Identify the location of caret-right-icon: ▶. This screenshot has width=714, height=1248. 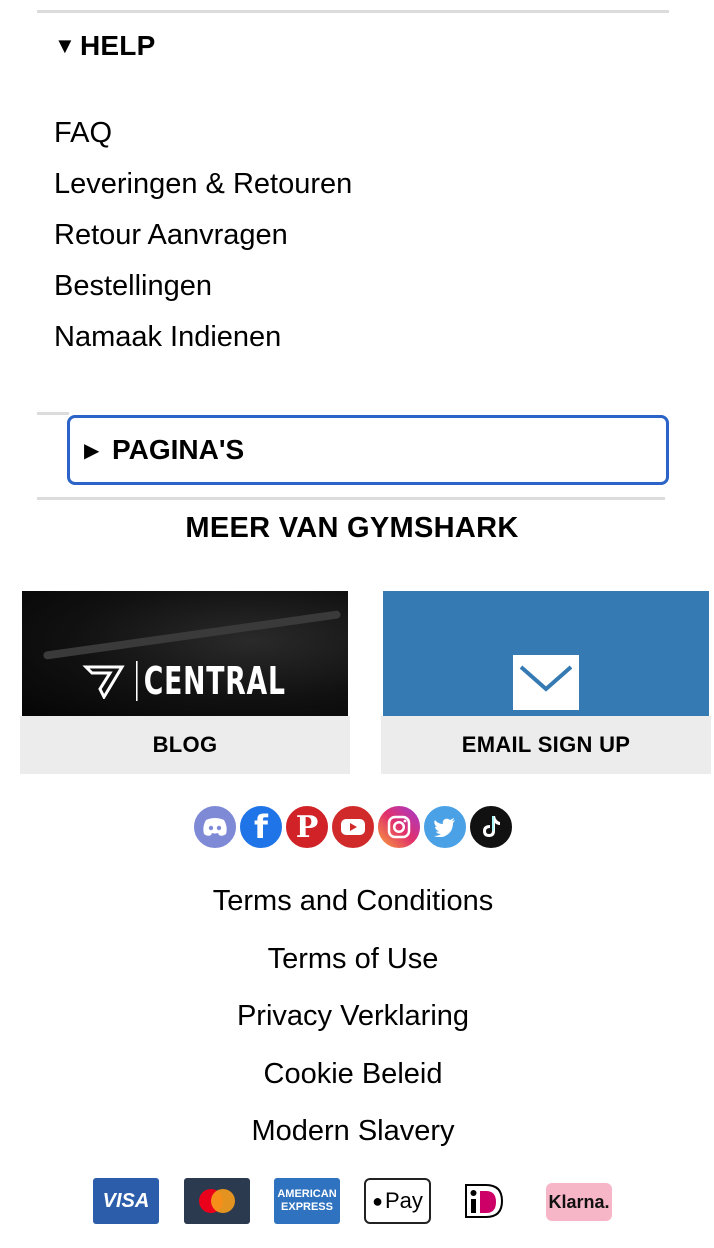
(92, 450).